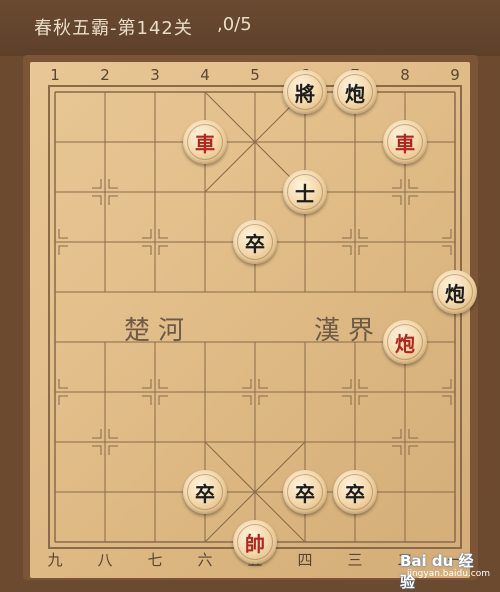  Describe the element at coordinates (158, 331) in the screenshot. I see `river-label-left: 楚河` at that location.